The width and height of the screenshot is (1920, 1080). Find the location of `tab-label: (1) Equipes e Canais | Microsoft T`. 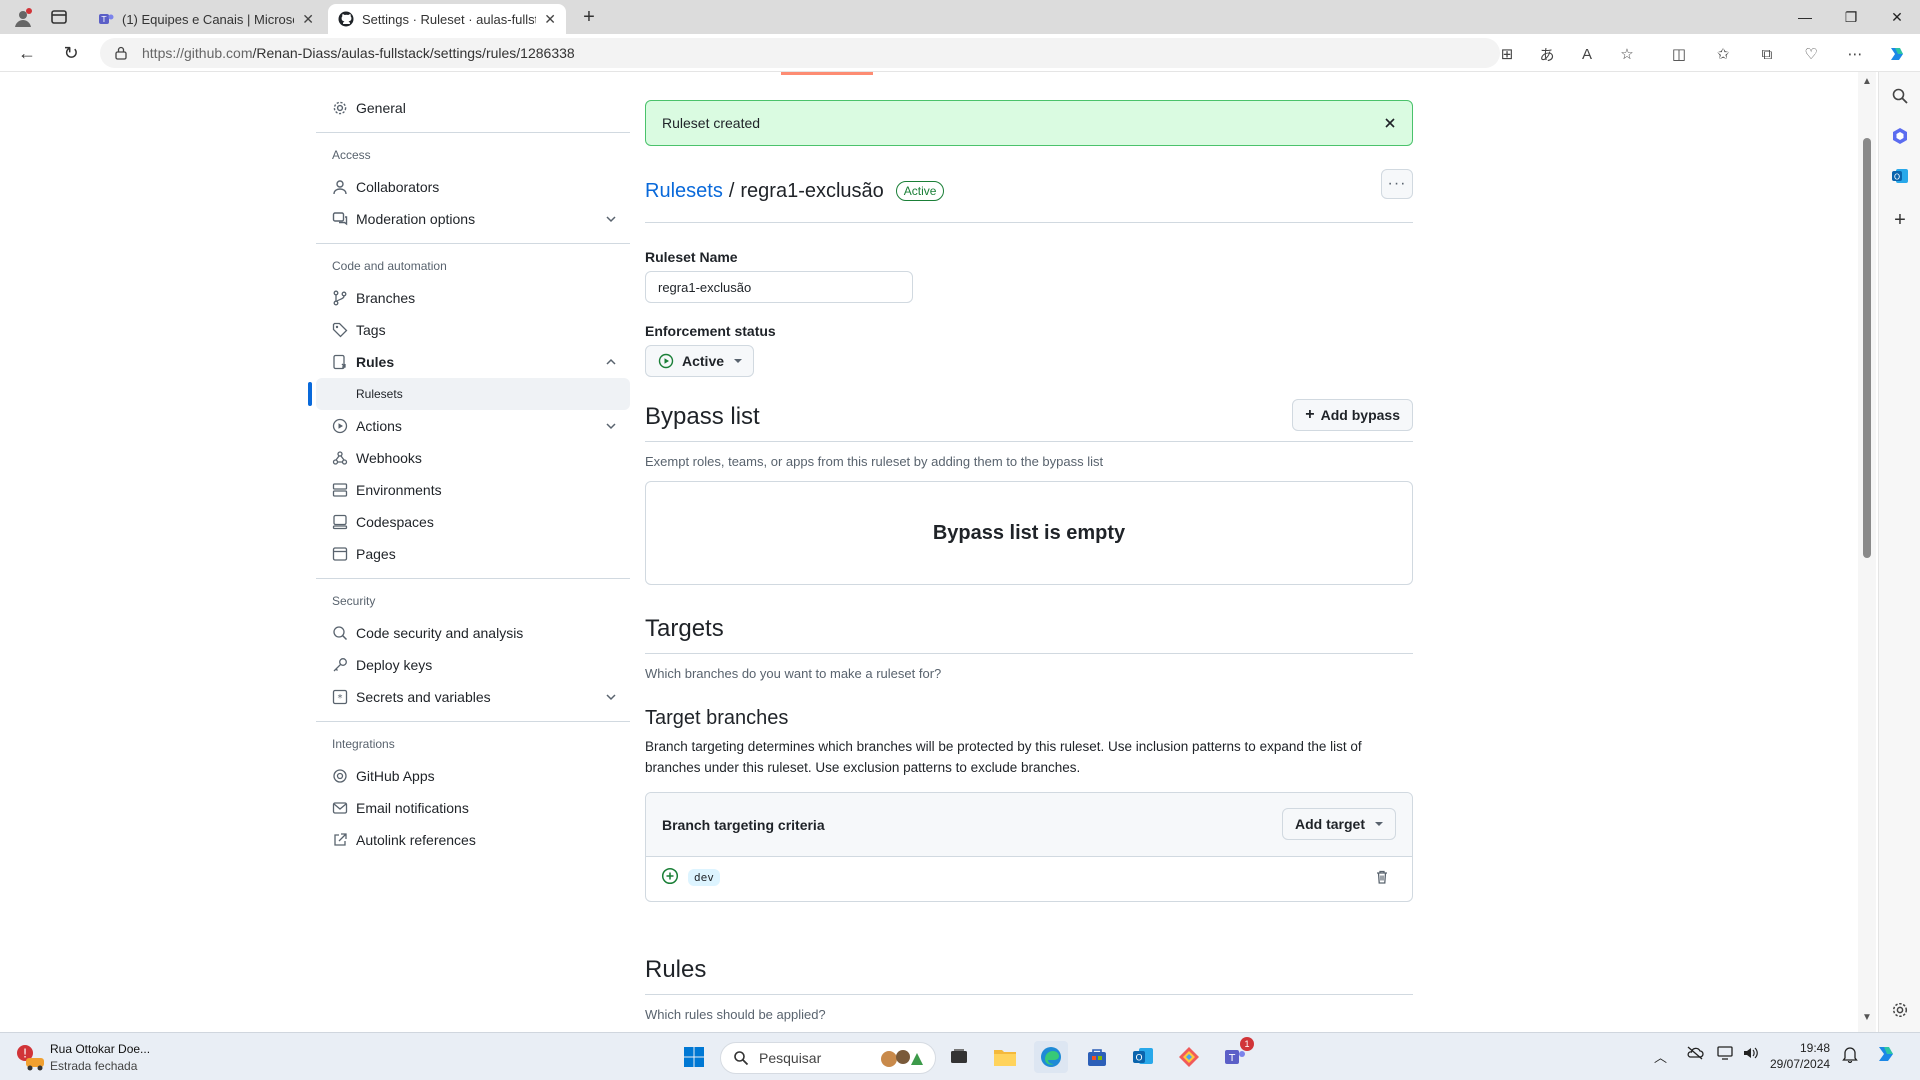

tab-label: (1) Equipes e Canais | Microsoft T is located at coordinates (208, 19).